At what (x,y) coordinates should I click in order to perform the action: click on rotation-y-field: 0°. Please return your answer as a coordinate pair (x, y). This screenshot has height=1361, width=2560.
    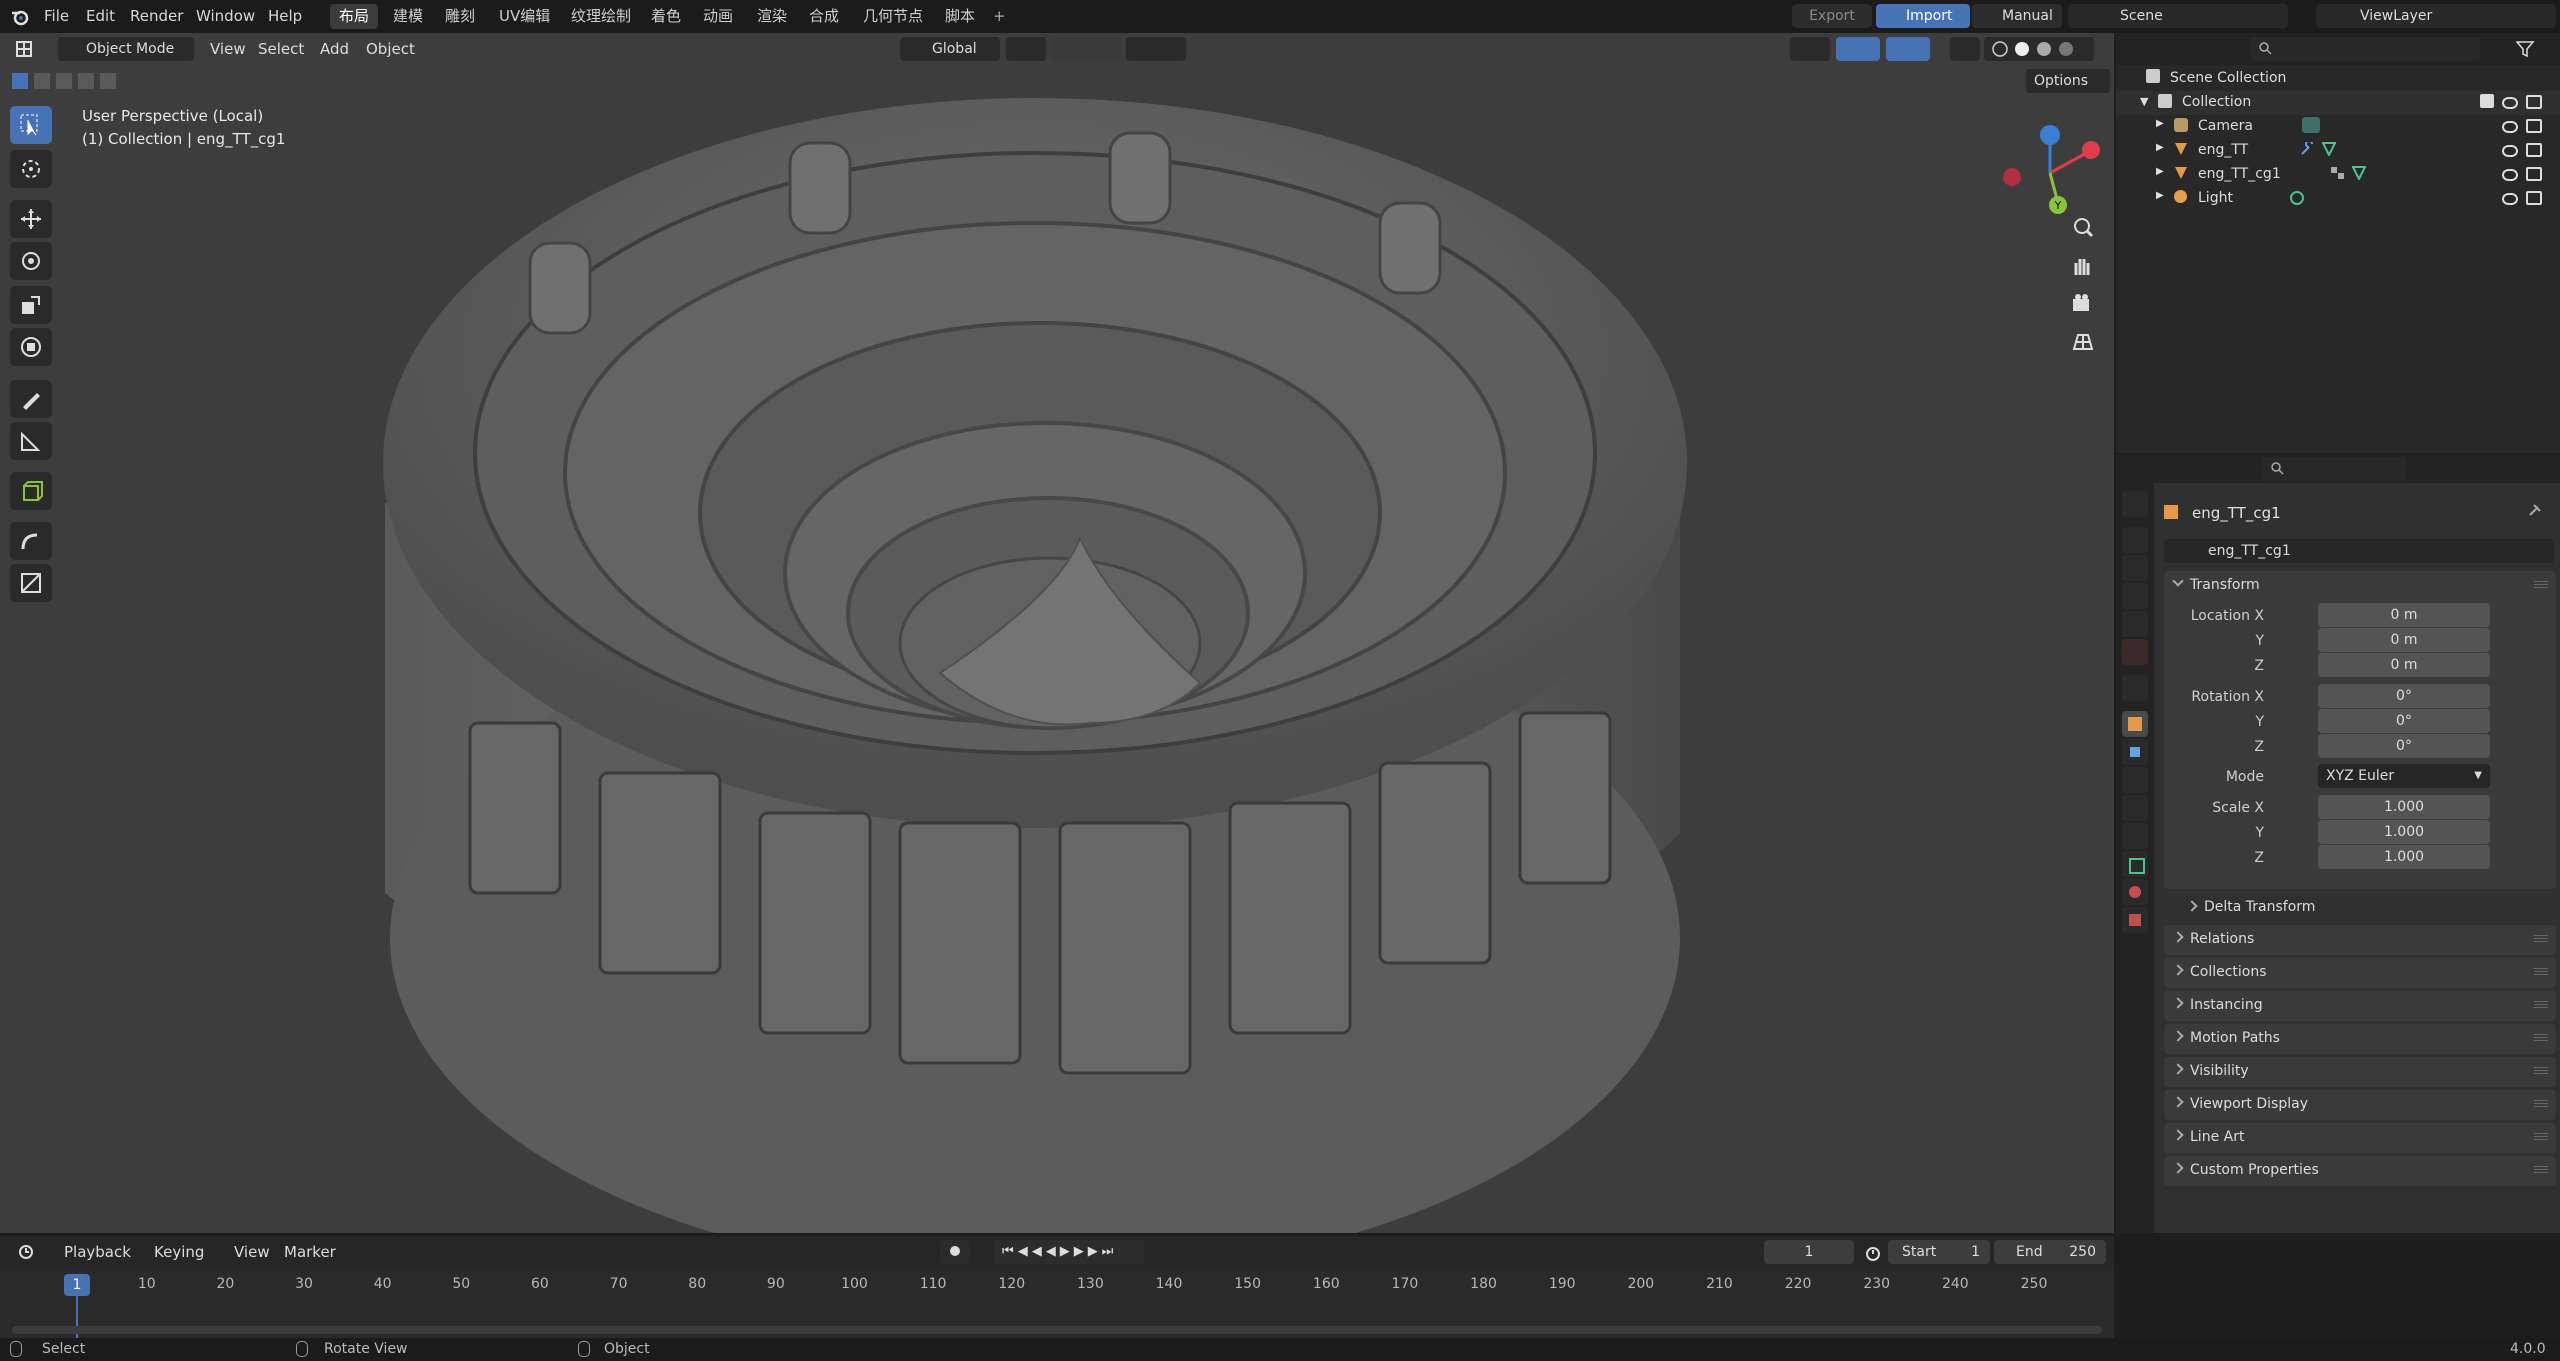
    Looking at the image, I should click on (2404, 721).